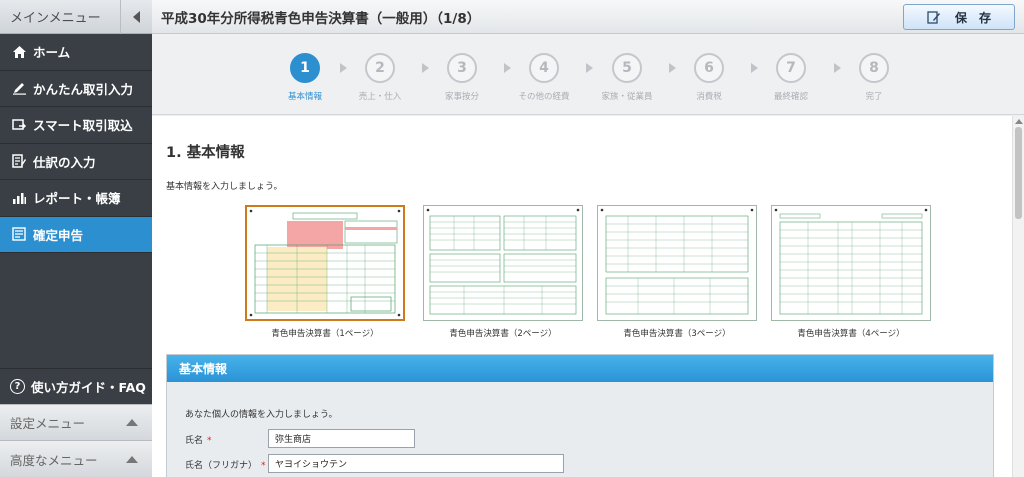  I want to click on step-8: 8 完了, so click(874, 77).